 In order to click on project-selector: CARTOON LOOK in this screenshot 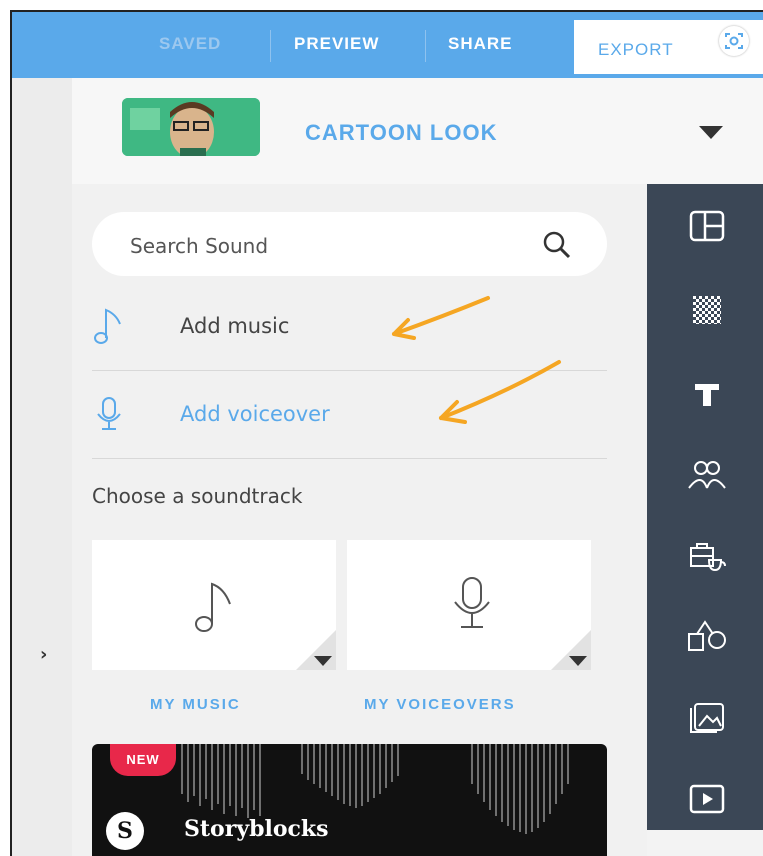, I will do `click(417, 131)`.